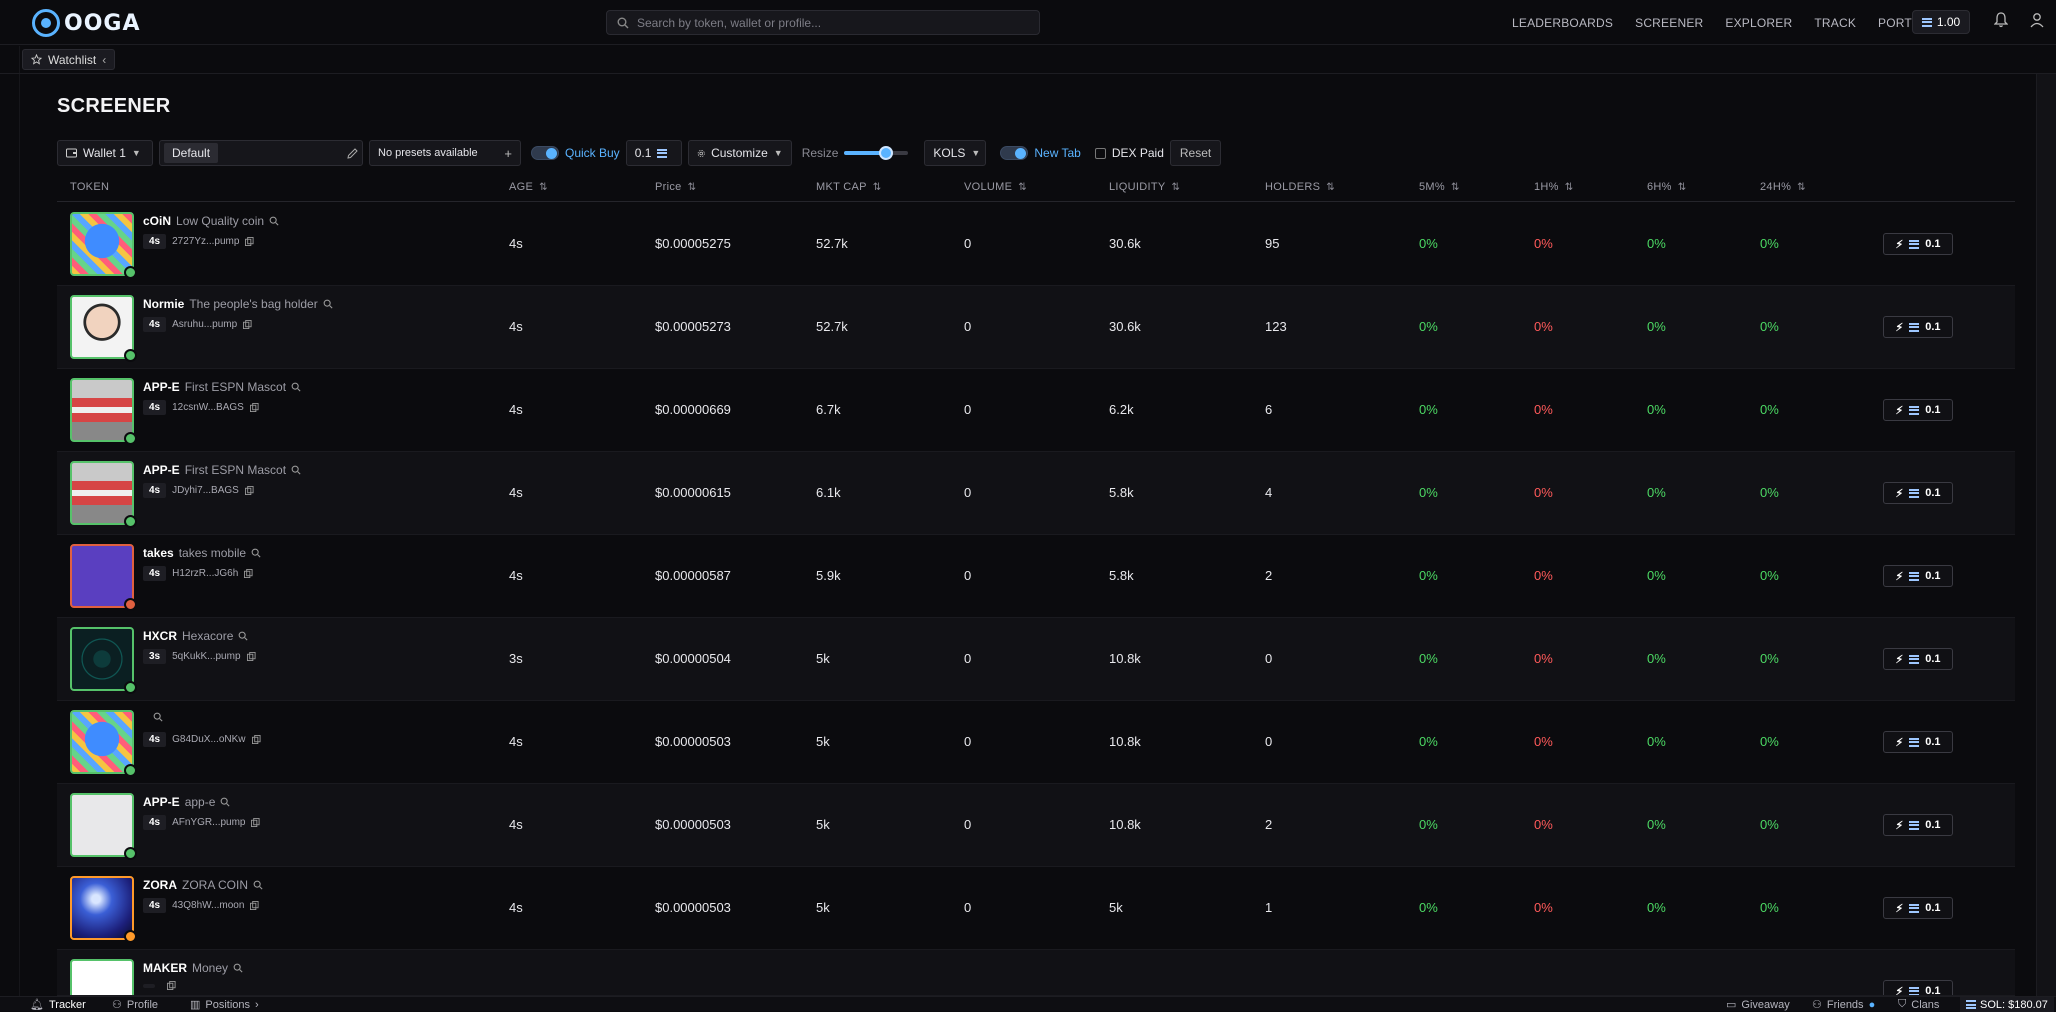 Image resolution: width=2056 pixels, height=1012 pixels. What do you see at coordinates (193, 968) in the screenshot?
I see `token-title: MAKER Money` at bounding box center [193, 968].